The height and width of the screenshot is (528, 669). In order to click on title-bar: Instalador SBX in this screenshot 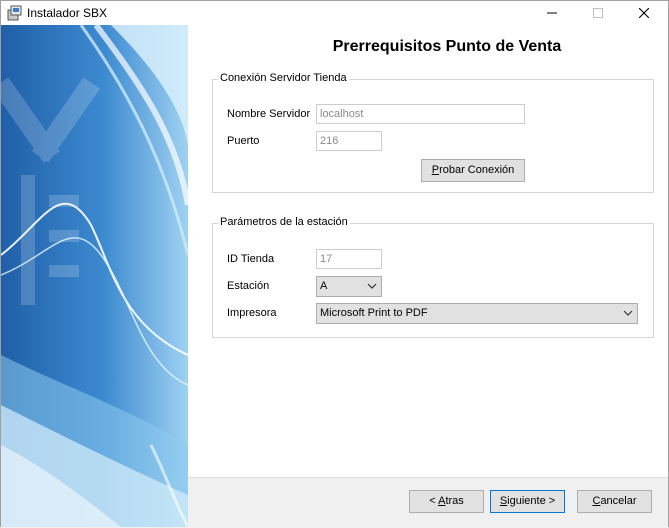, I will do `click(334, 13)`.